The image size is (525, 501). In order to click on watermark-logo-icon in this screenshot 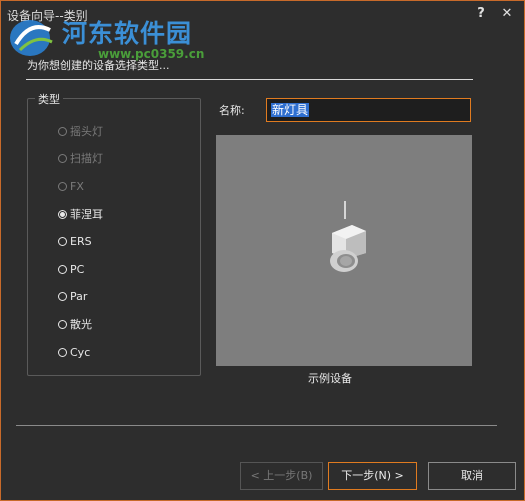, I will do `click(31, 38)`.